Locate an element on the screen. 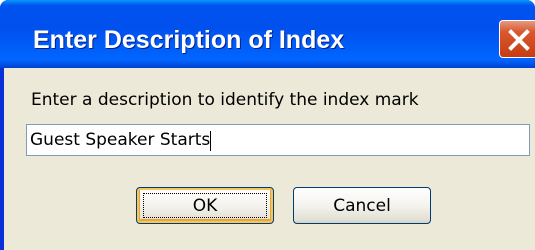 The height and width of the screenshot is (250, 535). ok-button-label: OK is located at coordinates (205, 205).